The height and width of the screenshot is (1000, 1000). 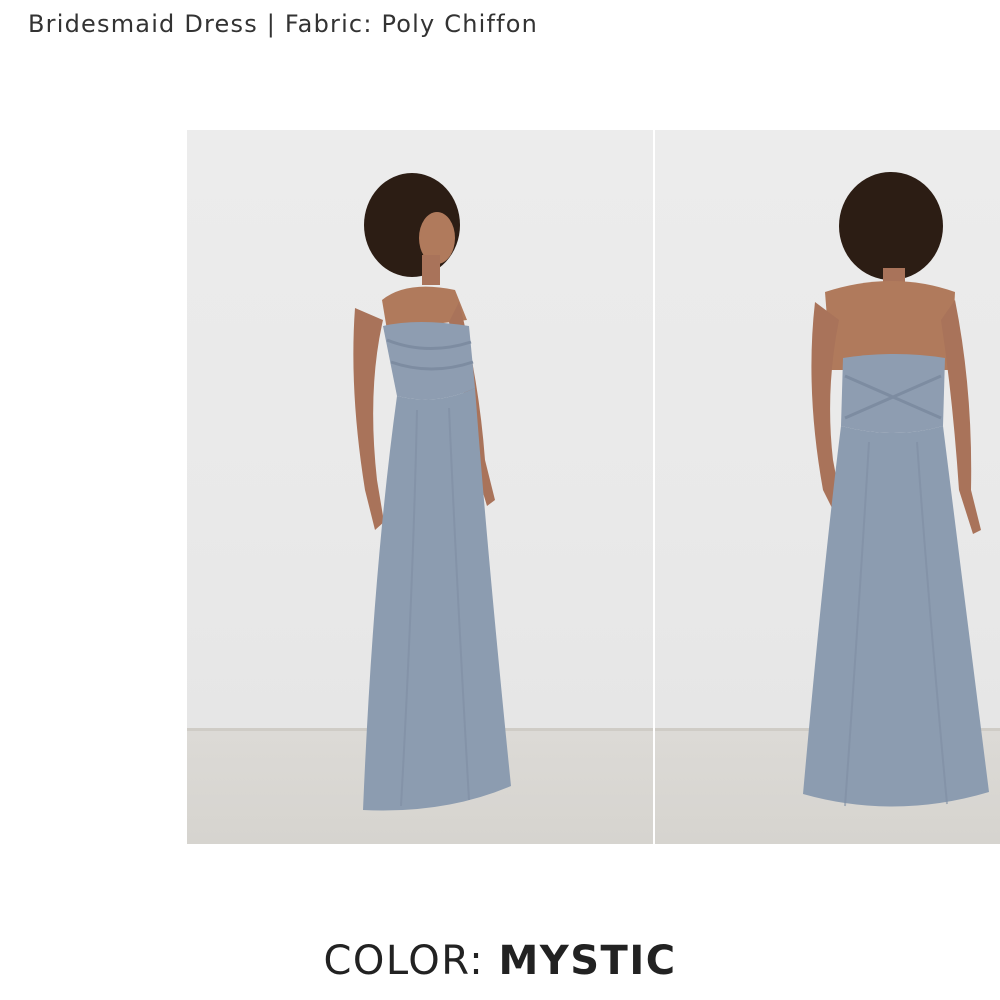 What do you see at coordinates (404, 961) in the screenshot?
I see `color-label: COLOR:` at bounding box center [404, 961].